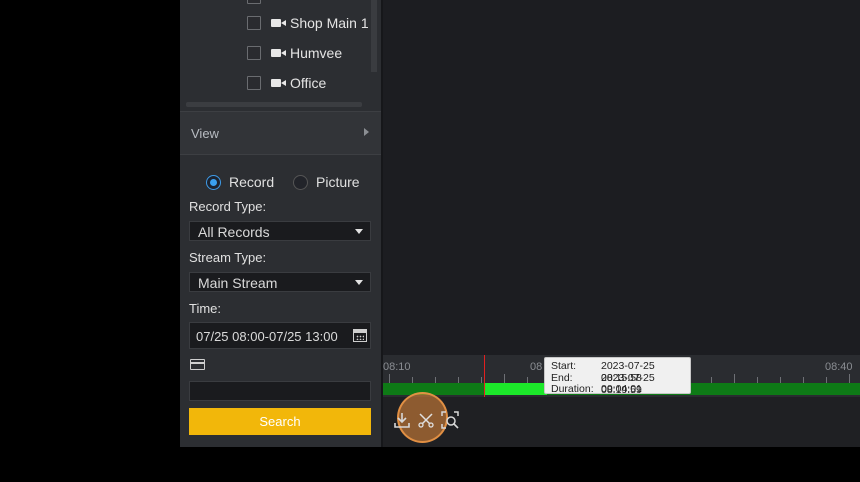  Describe the element at coordinates (280, 282) in the screenshot. I see `stream-type-select: Main Stream` at that location.